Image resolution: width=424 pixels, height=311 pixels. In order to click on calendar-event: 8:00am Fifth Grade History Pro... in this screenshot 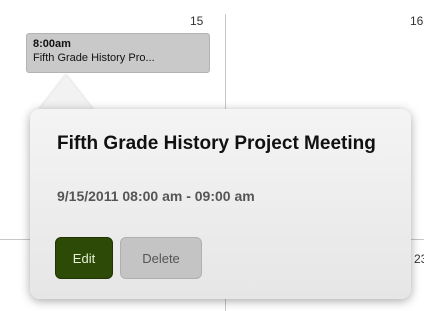, I will do `click(118, 53)`.